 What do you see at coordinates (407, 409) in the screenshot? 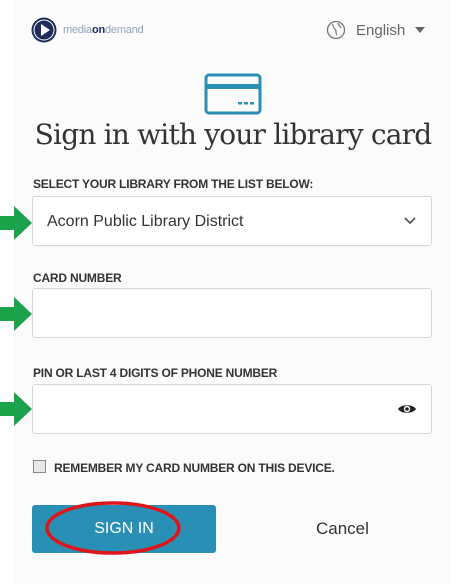
I see `eye-icon` at bounding box center [407, 409].